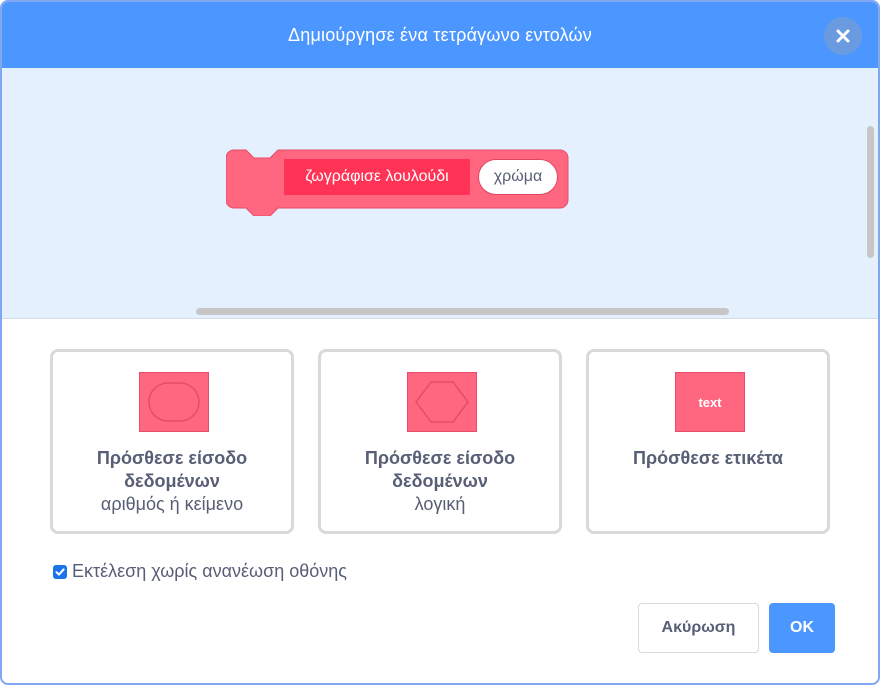  What do you see at coordinates (174, 402) in the screenshot?
I see `round-input-icon` at bounding box center [174, 402].